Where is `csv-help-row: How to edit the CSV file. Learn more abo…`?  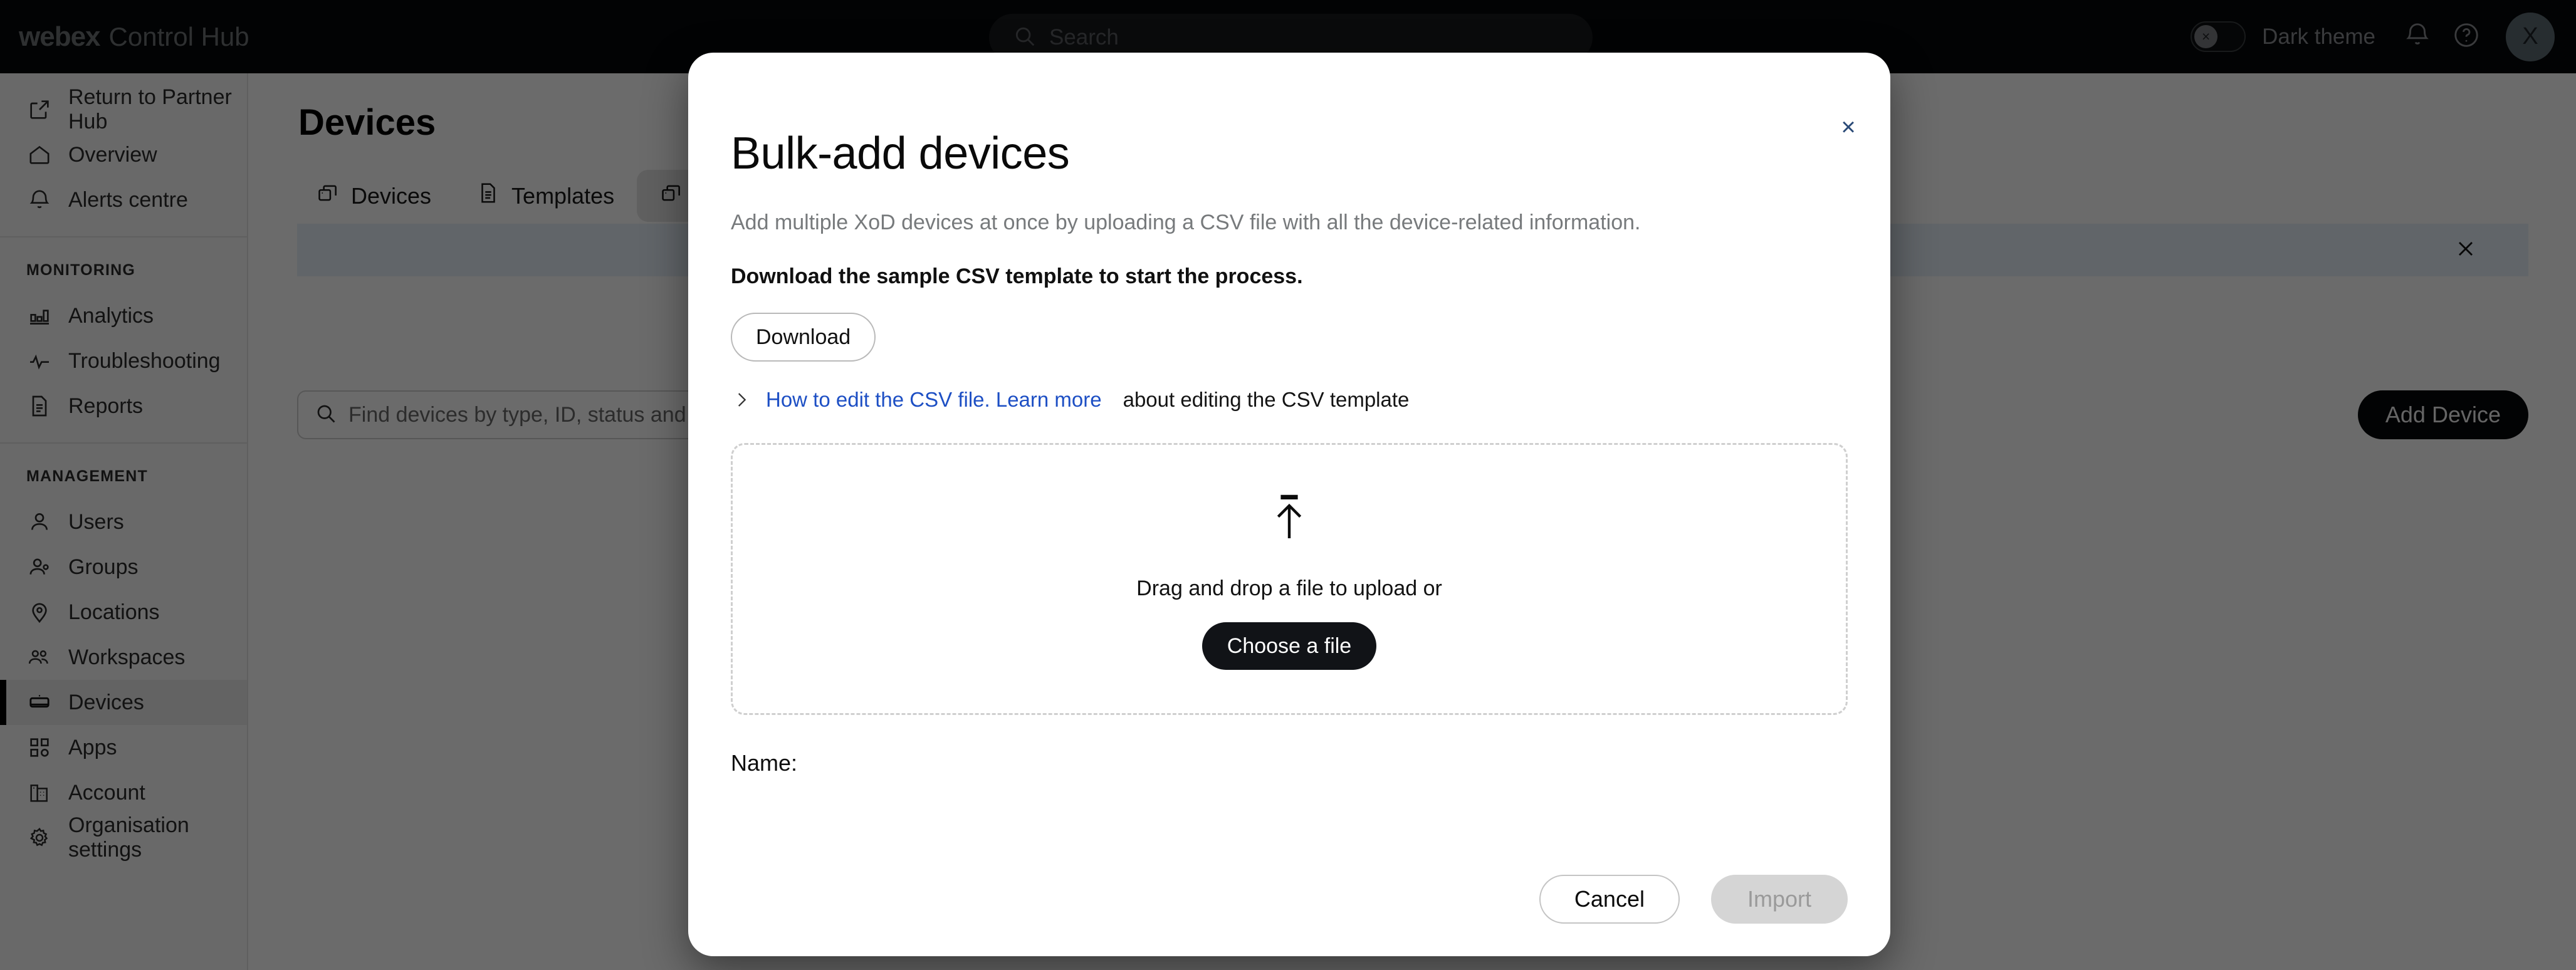
csv-help-row: How to edit the CSV file. Learn more abo… is located at coordinates (1289, 400).